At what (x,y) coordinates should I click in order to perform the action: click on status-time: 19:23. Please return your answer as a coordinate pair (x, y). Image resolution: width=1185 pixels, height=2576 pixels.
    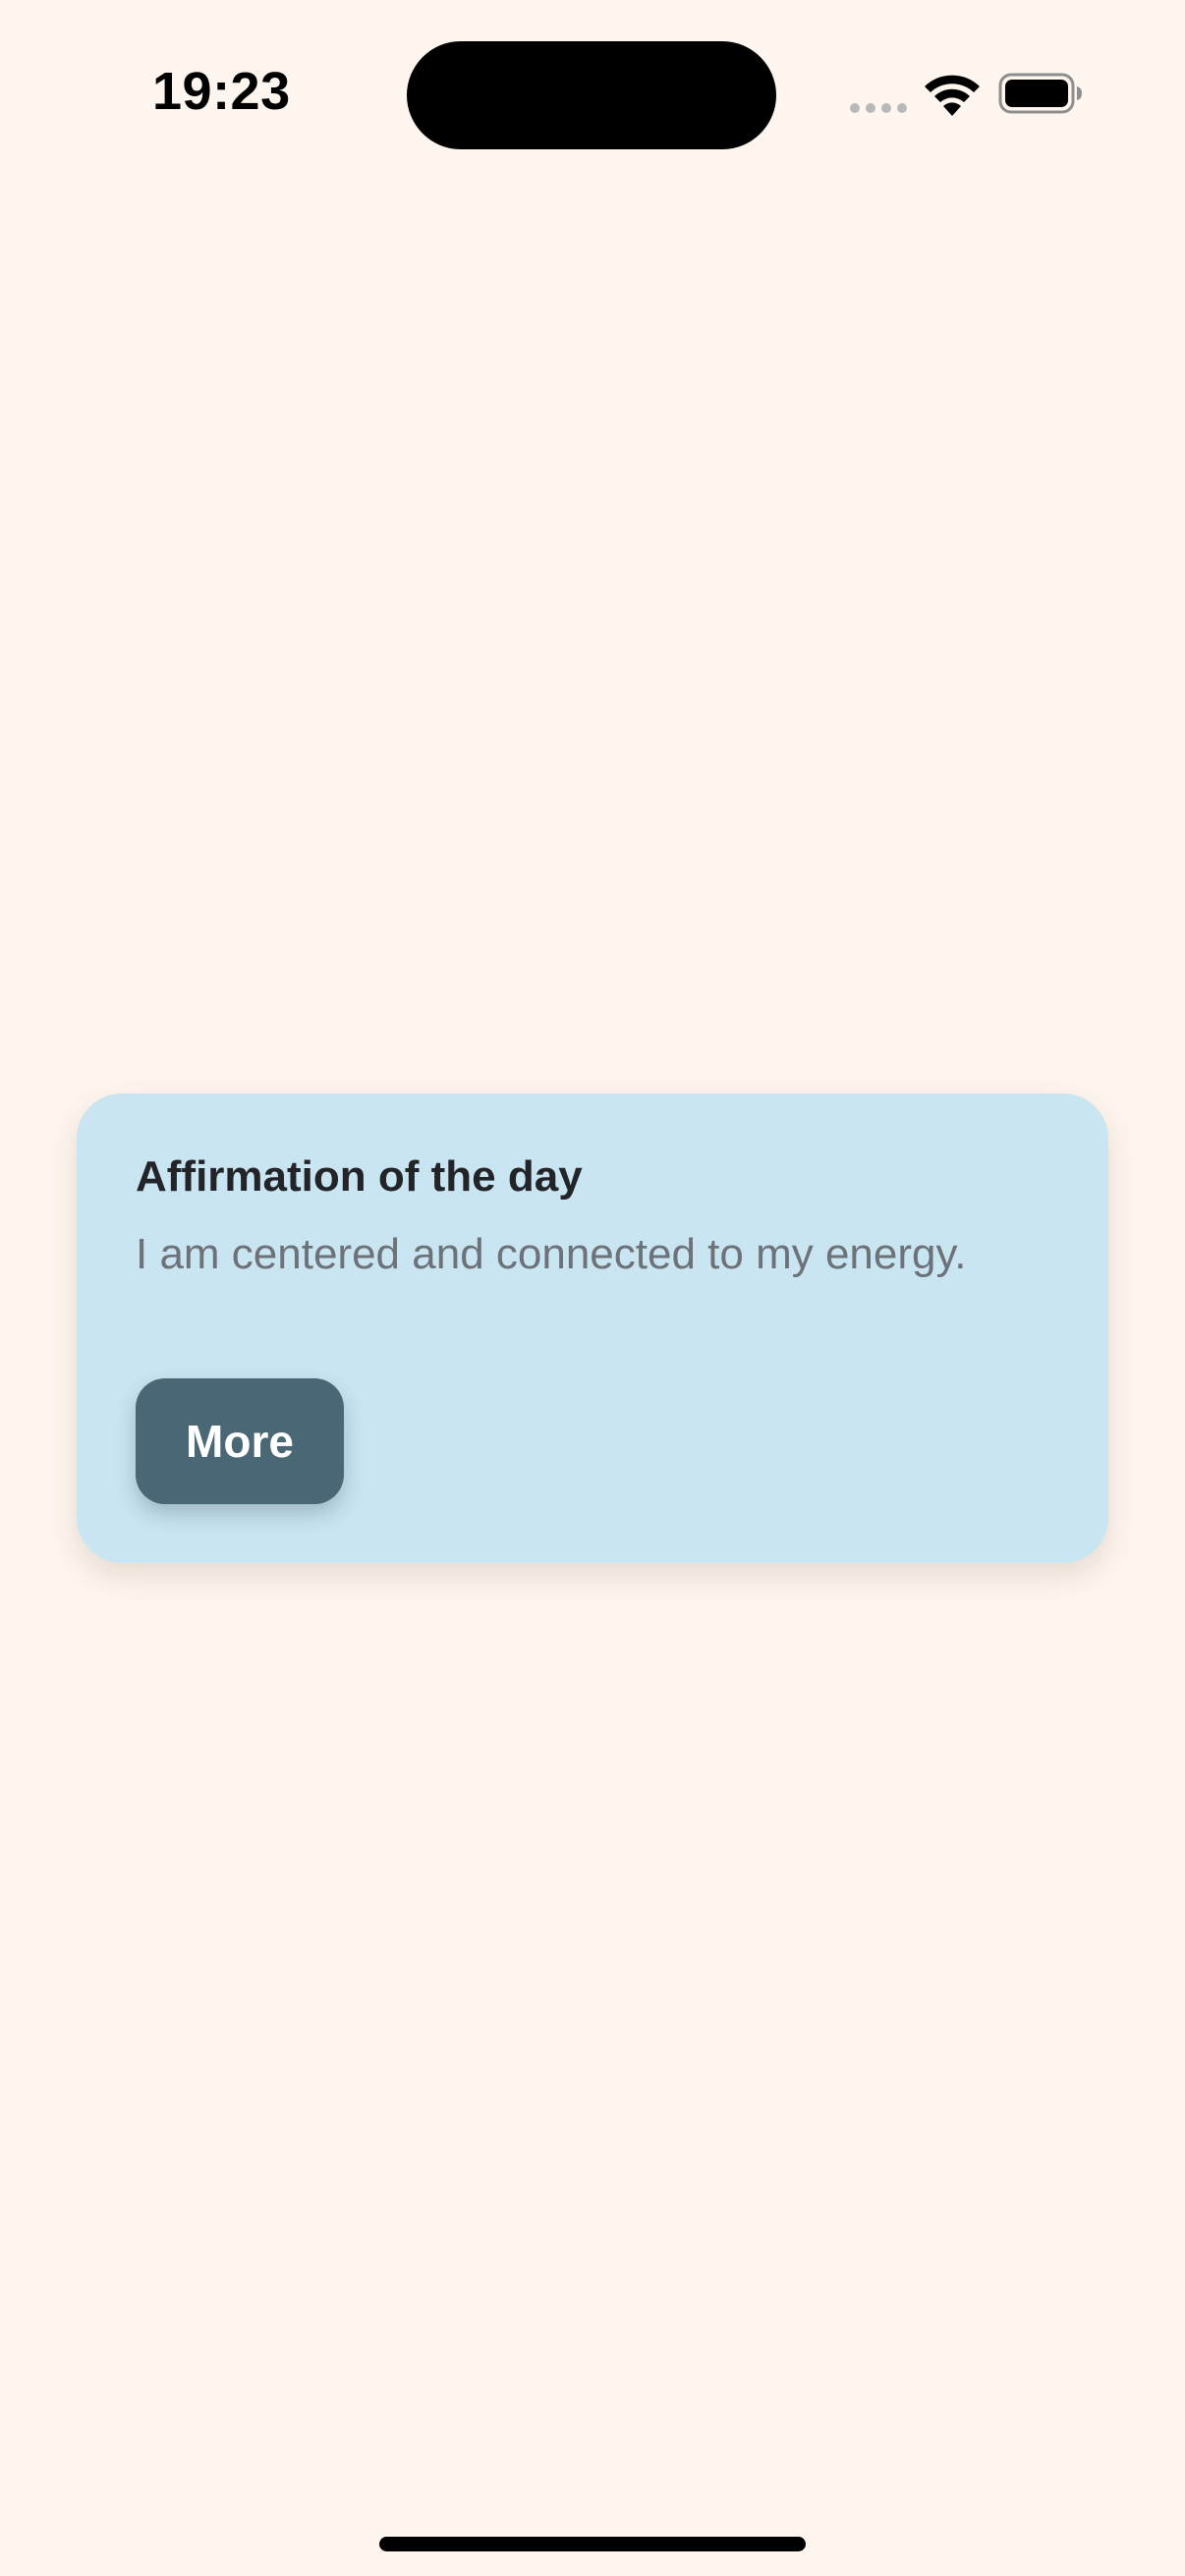
    Looking at the image, I should click on (222, 91).